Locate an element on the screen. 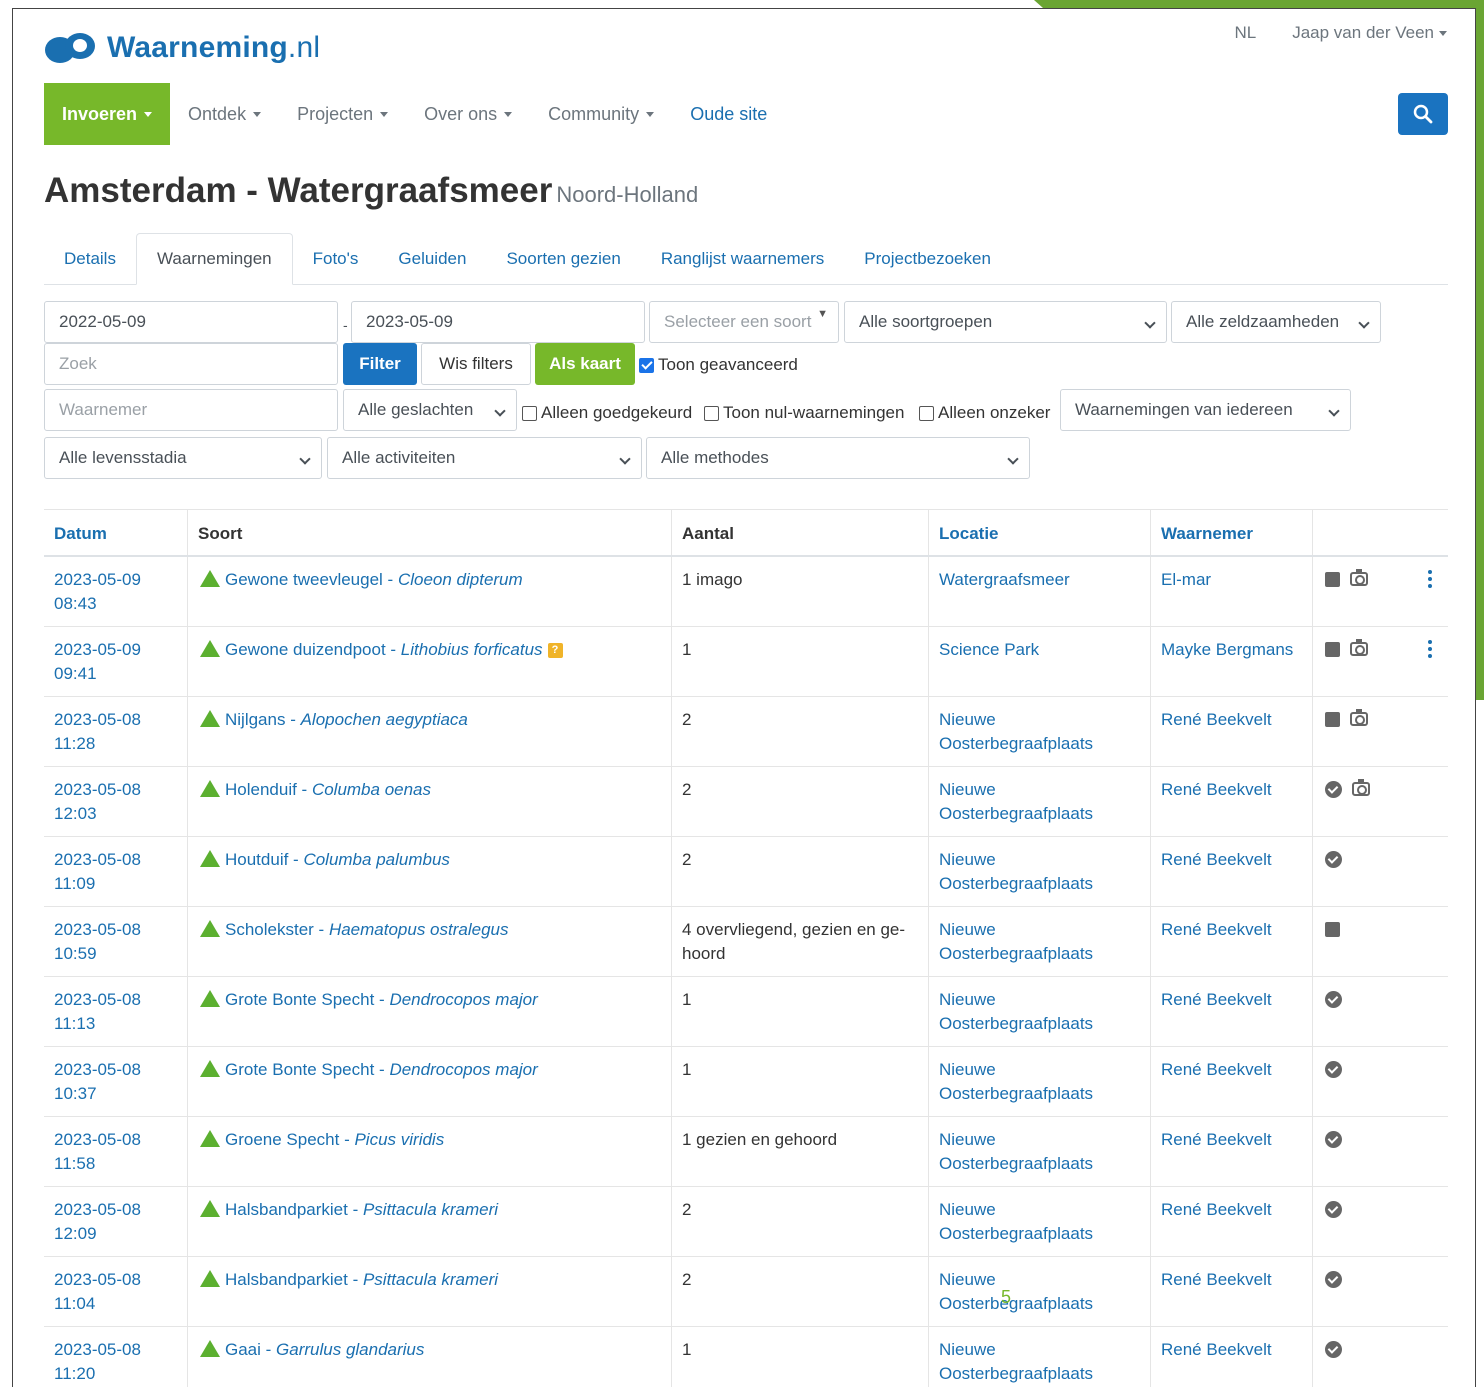 The height and width of the screenshot is (1387, 1484). location-cell: Watergraafsmeer is located at coordinates (1039, 591).